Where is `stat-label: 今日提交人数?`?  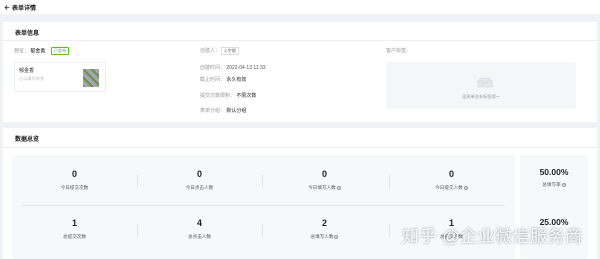 stat-label: 今日提交人数? is located at coordinates (451, 188).